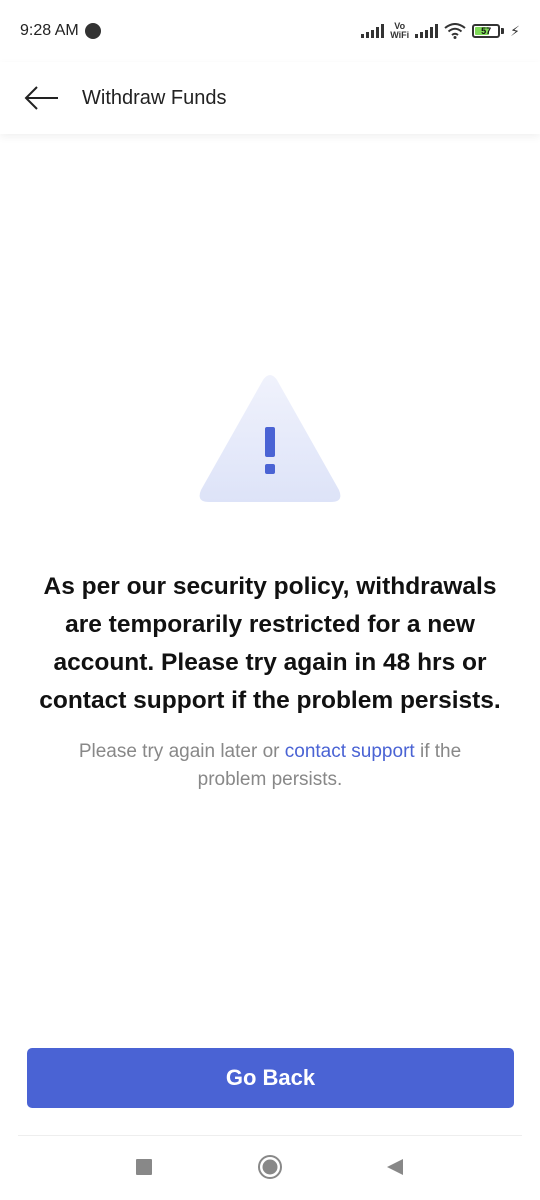 The image size is (540, 1200). Describe the element at coordinates (270, 1135) in the screenshot. I see `nav-divider` at that location.